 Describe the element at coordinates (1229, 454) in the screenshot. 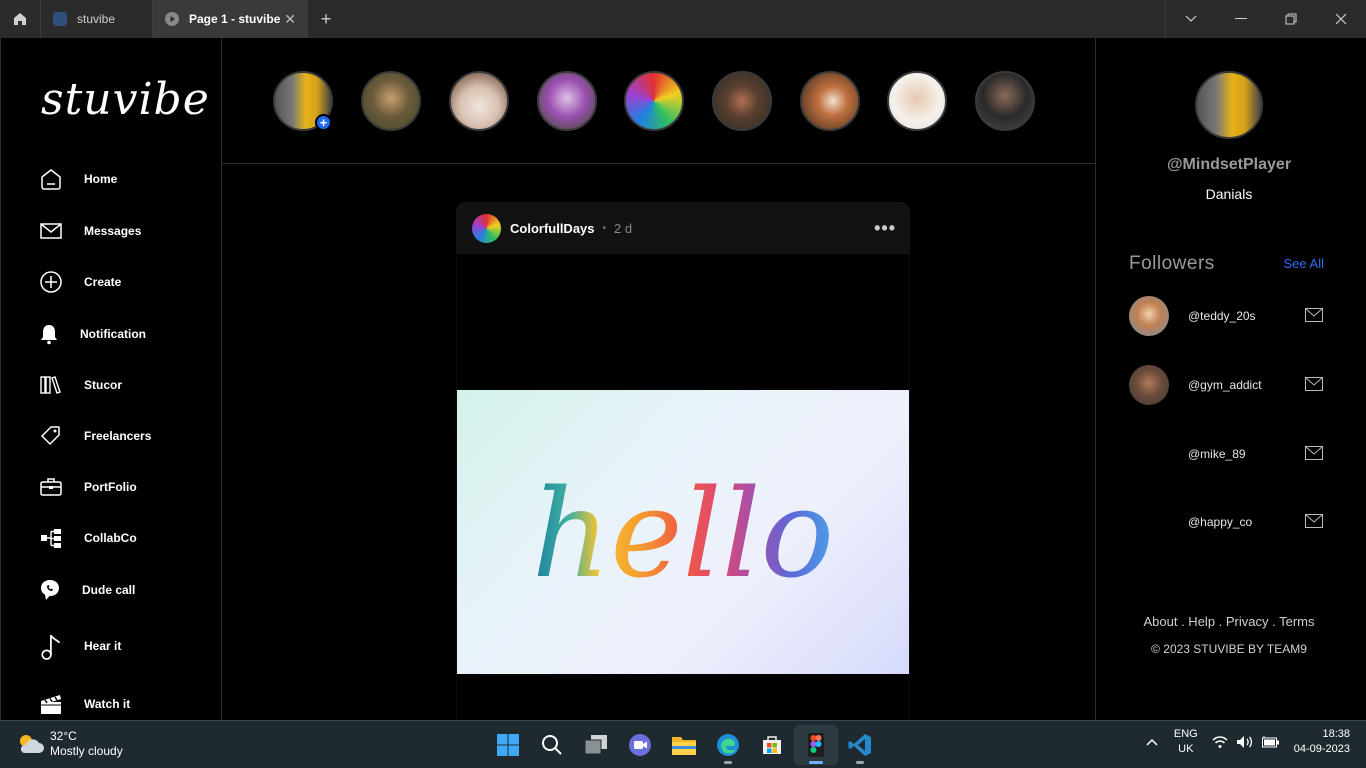

I see `follower-item: @mike_89` at that location.